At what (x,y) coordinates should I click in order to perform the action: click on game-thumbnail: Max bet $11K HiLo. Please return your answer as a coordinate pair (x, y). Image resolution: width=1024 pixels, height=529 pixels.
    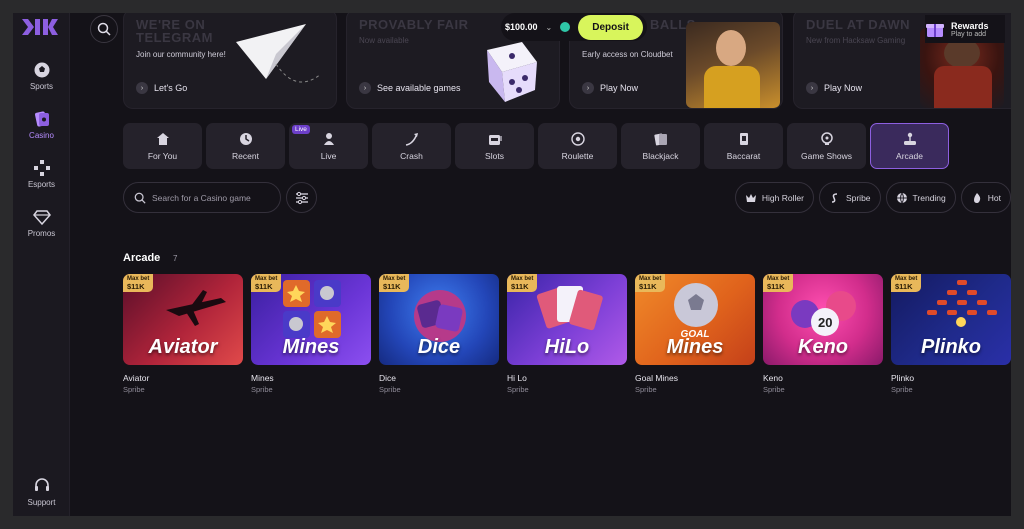
    Looking at the image, I should click on (567, 319).